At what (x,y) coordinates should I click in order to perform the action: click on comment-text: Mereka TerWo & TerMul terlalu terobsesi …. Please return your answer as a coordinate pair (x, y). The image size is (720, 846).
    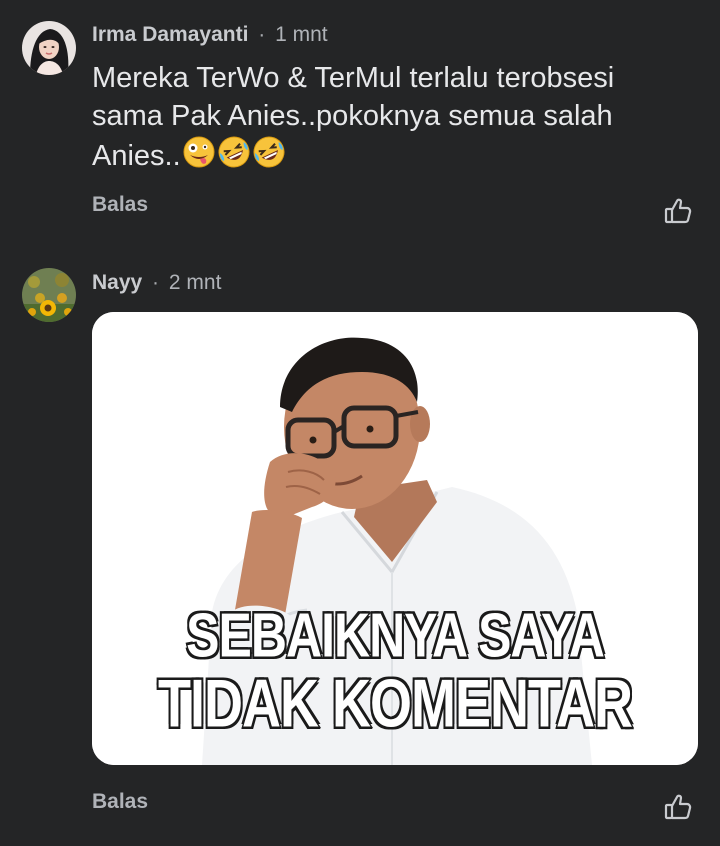
    Looking at the image, I should click on (353, 117).